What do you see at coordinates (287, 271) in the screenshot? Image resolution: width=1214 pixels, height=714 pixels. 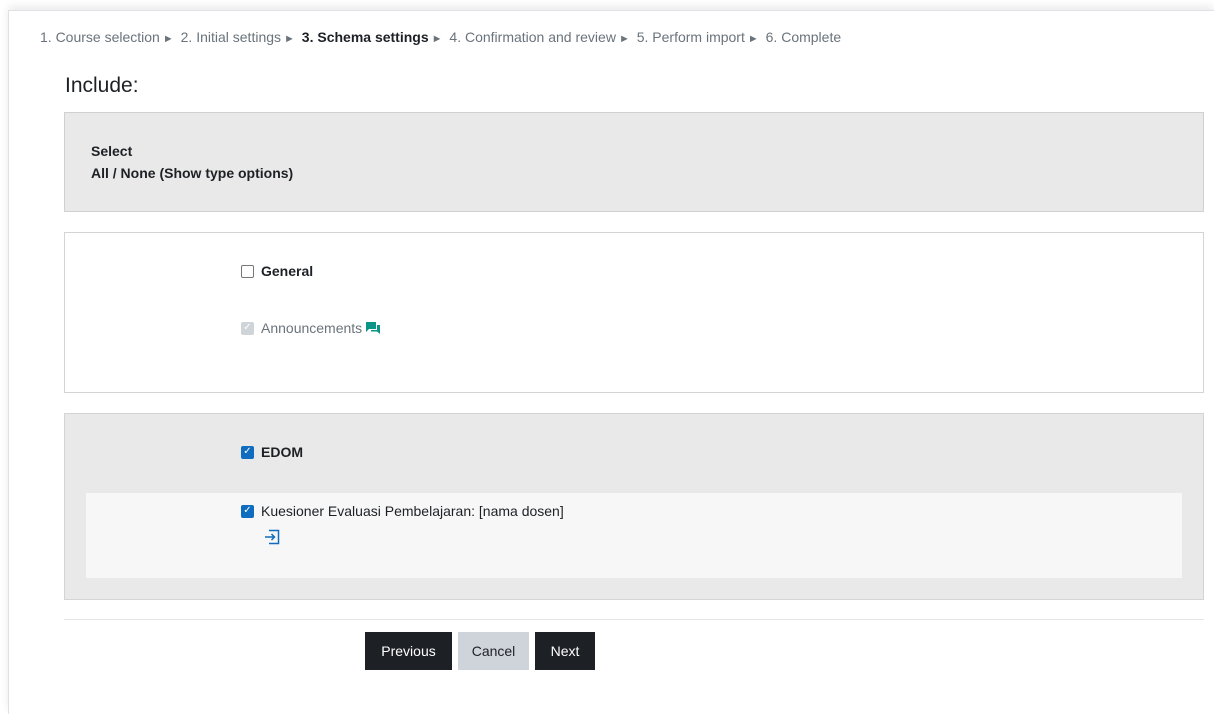 I see `section-general-label: General` at bounding box center [287, 271].